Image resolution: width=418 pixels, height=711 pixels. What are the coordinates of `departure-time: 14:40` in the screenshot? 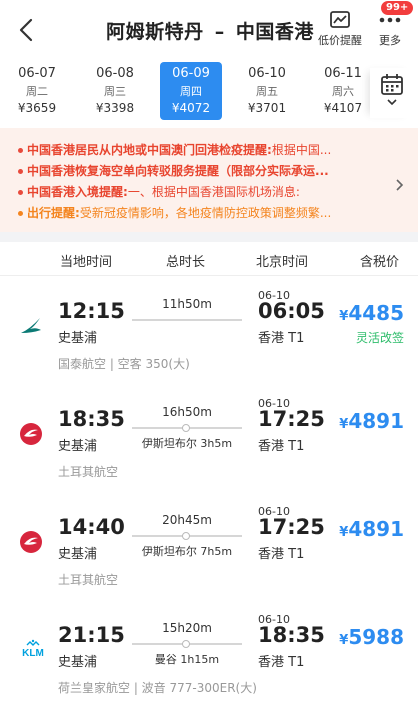 It's located at (91, 527).